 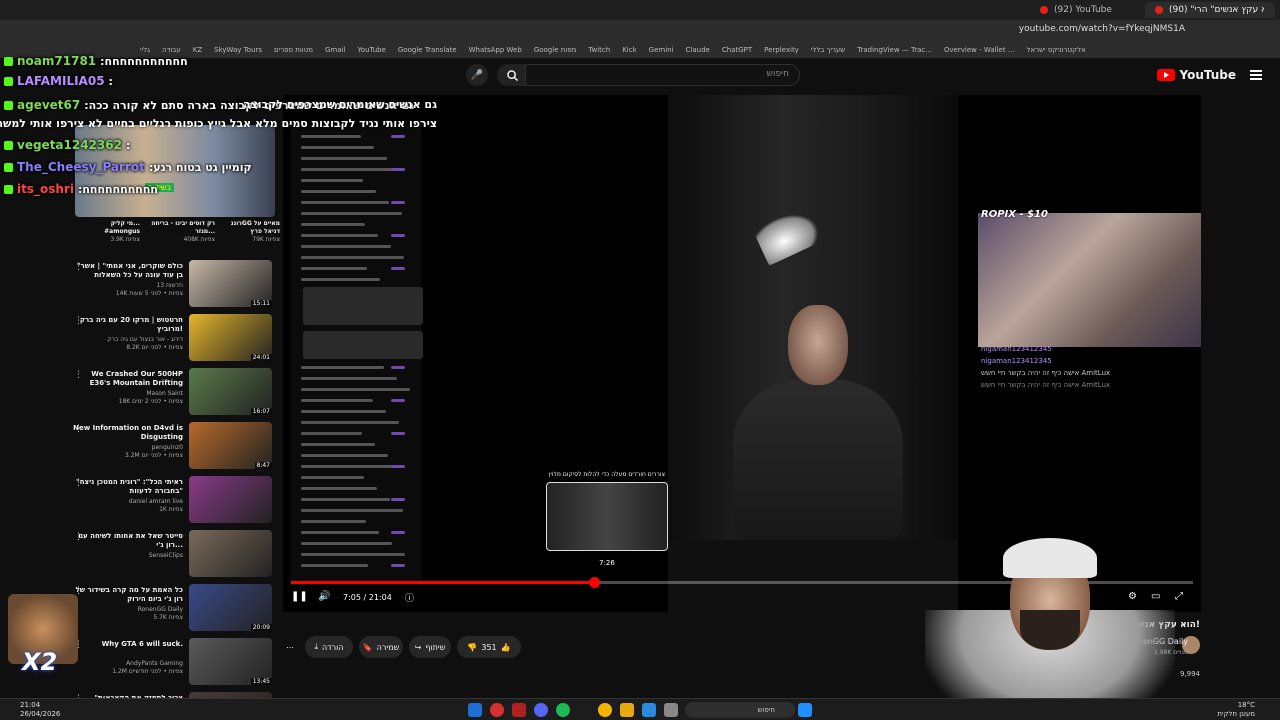 I want to click on pause-icon: ❚❚, so click(x=299, y=596).